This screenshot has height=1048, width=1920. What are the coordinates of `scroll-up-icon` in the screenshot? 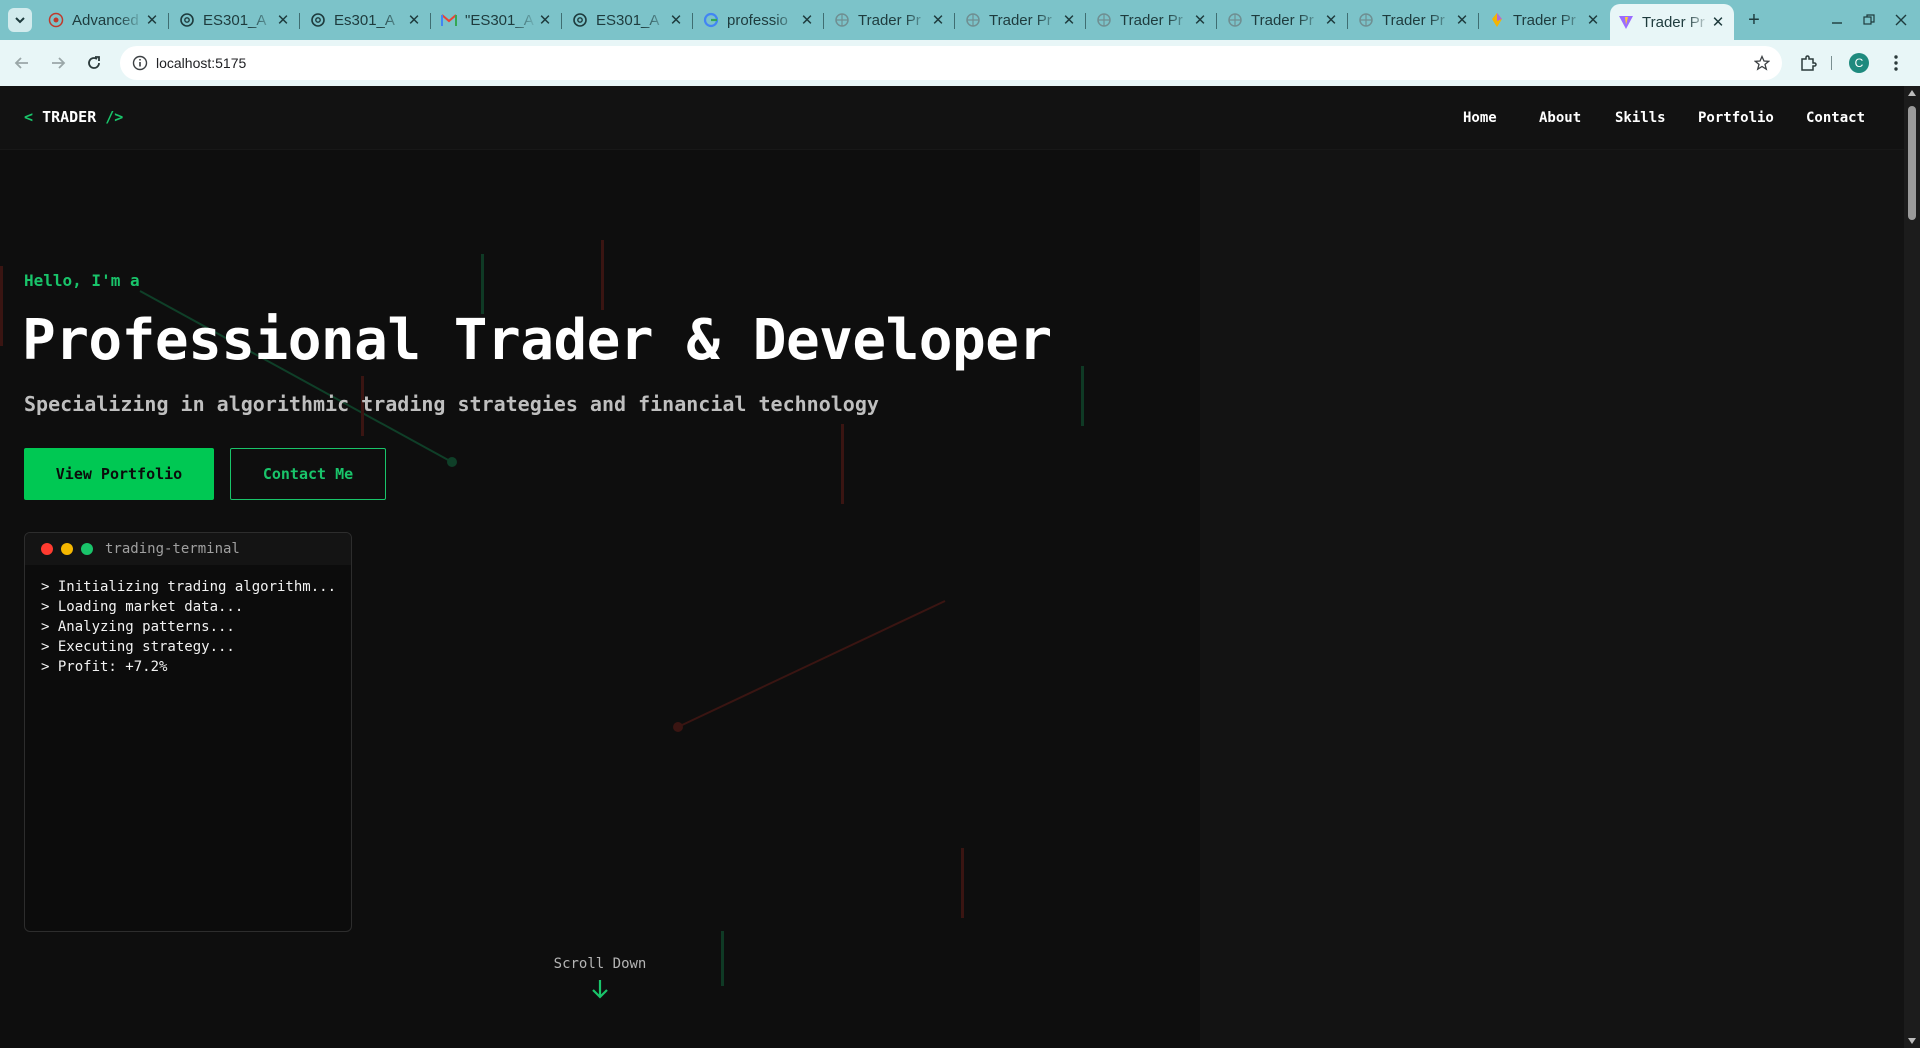 It's located at (1912, 93).